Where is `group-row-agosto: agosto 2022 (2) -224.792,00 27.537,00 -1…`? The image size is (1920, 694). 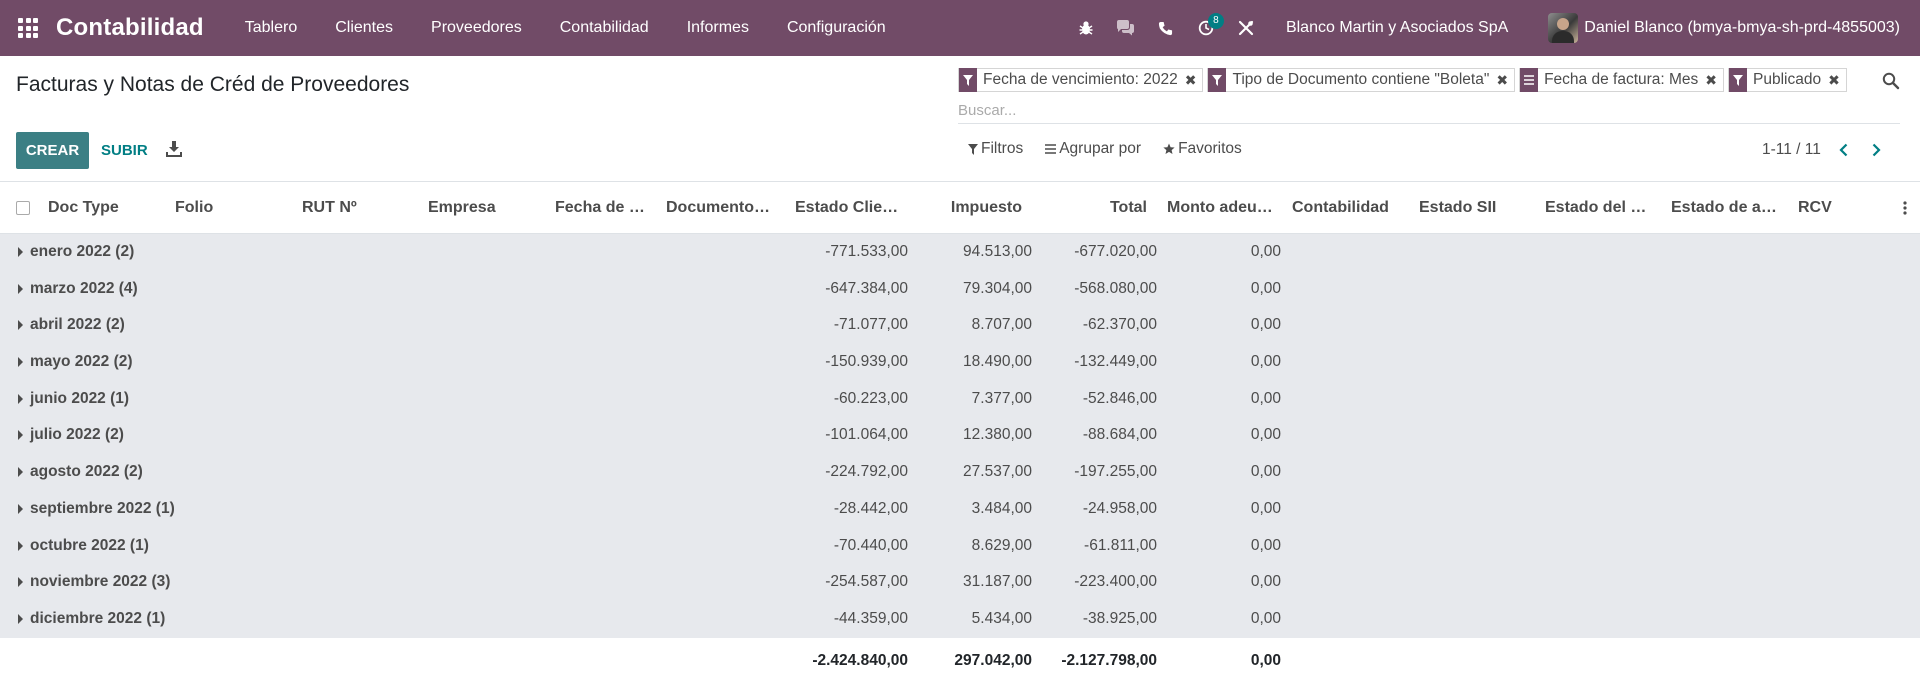
group-row-agosto: agosto 2022 (2) -224.792,00 27.537,00 -1… is located at coordinates (960, 472).